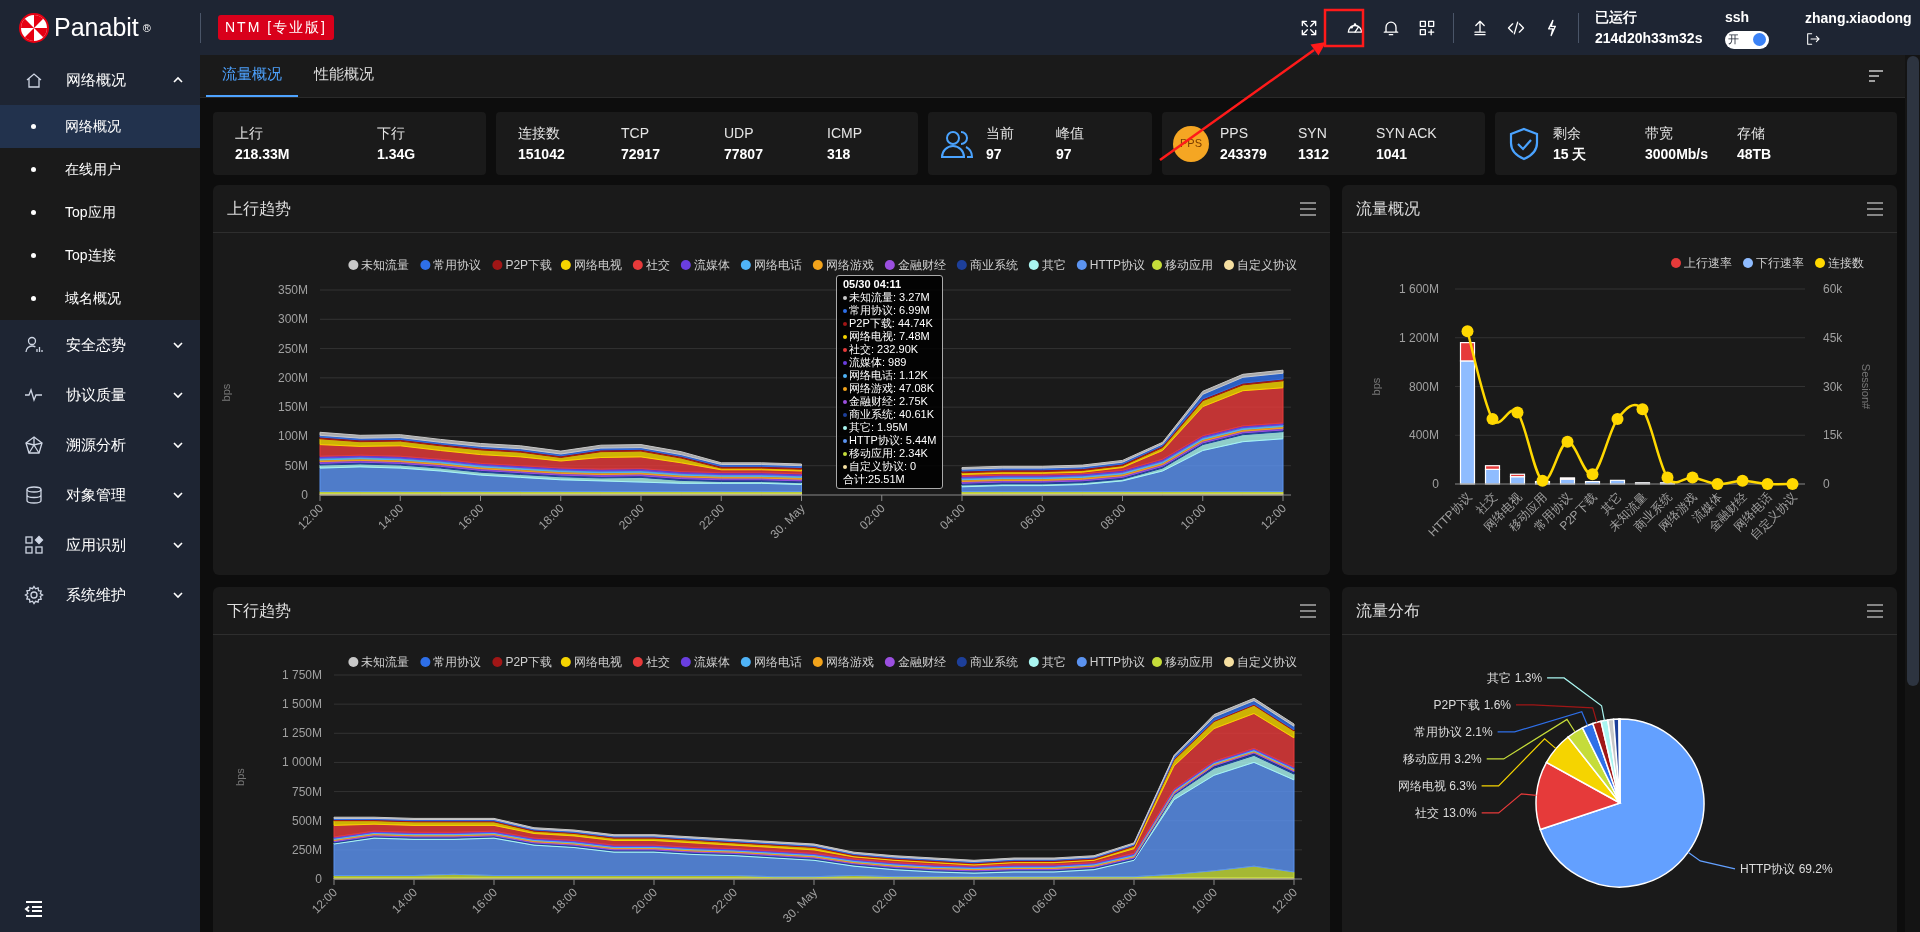  What do you see at coordinates (259, 610) in the screenshot?
I see `card-title: 下行趋势` at bounding box center [259, 610].